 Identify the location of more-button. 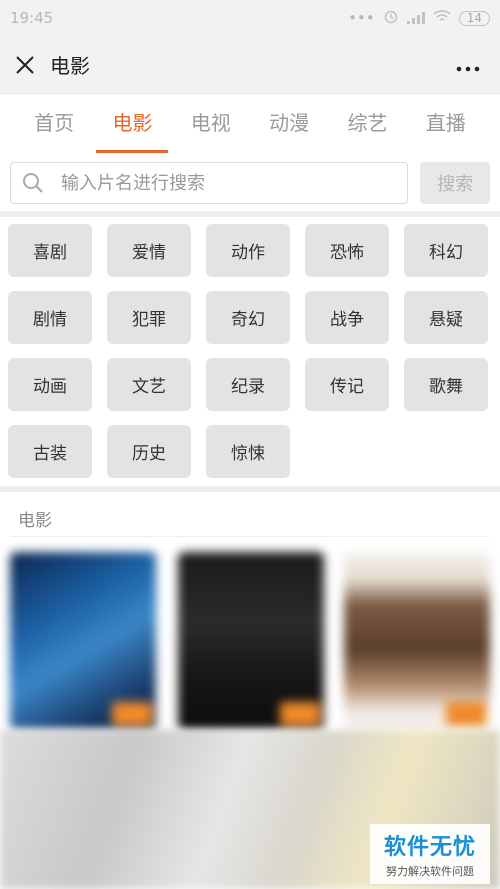
(468, 64).